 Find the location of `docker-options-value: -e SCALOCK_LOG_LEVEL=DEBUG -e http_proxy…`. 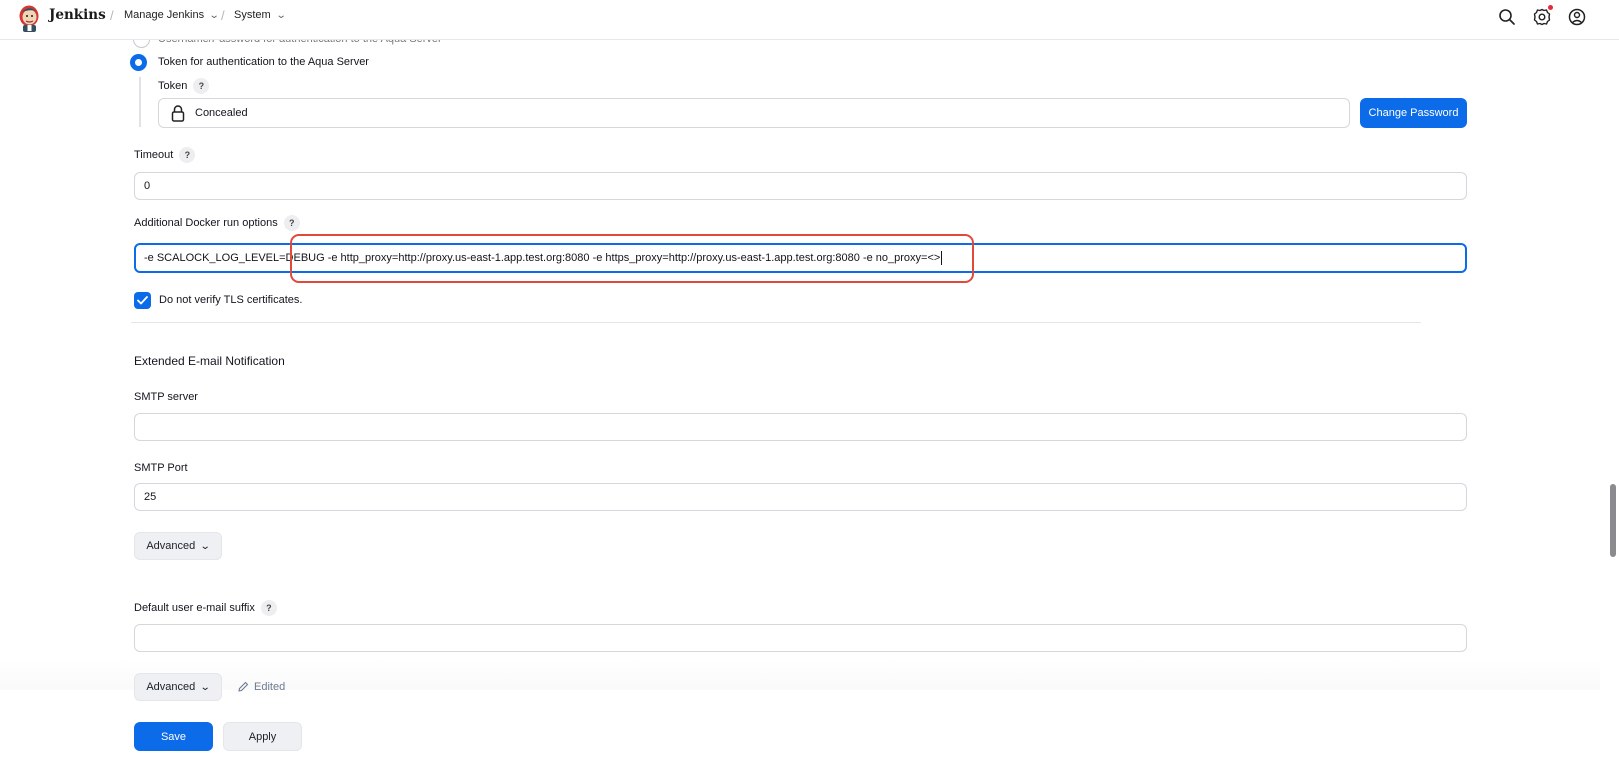

docker-options-value: -e SCALOCK_LOG_LEVEL=DEBUG -e http_proxy… is located at coordinates (542, 258).